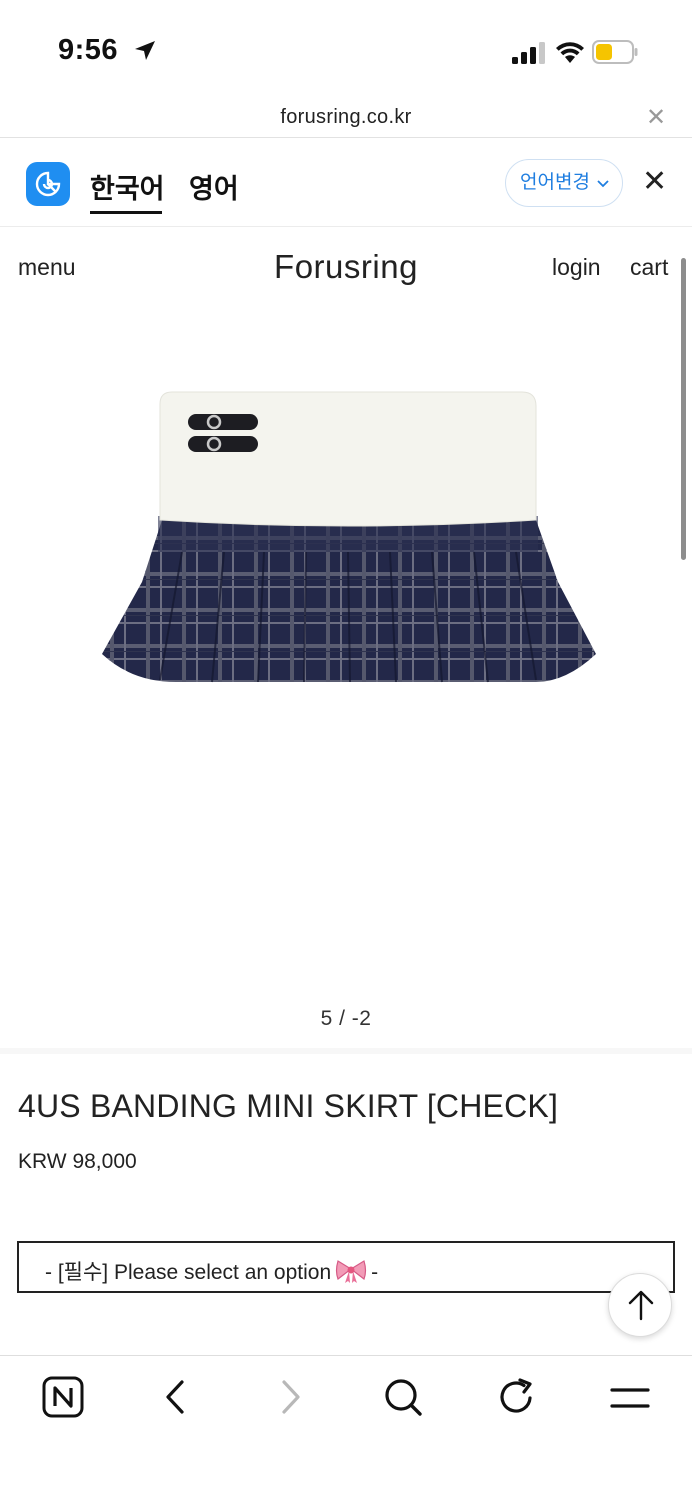  I want to click on option-select-label: - [필수] Please select an option -, so click(211, 1271).